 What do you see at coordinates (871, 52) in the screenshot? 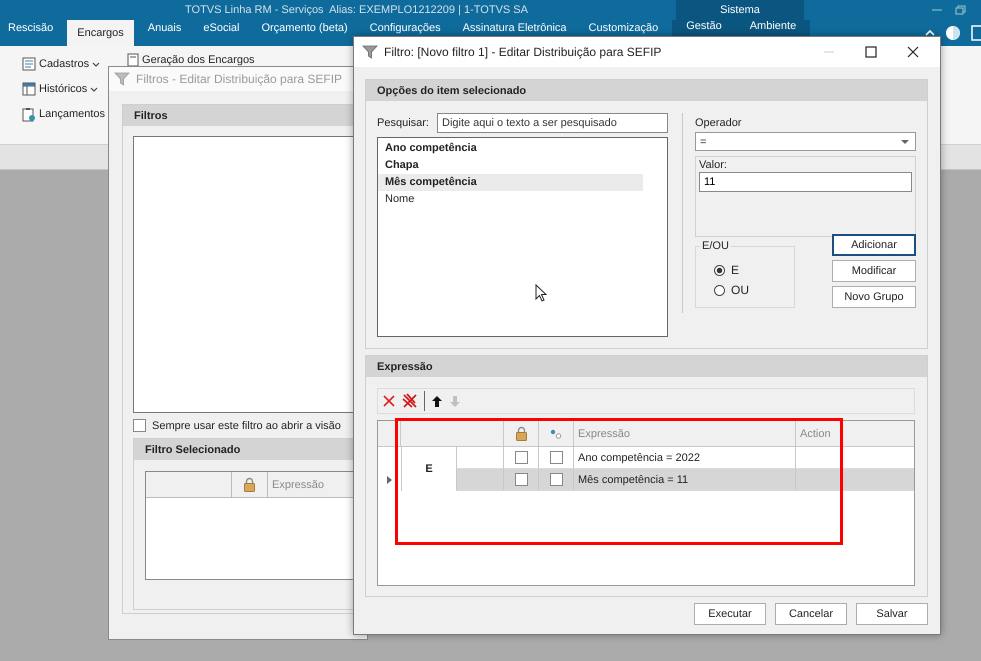
I see `maximize-icon` at bounding box center [871, 52].